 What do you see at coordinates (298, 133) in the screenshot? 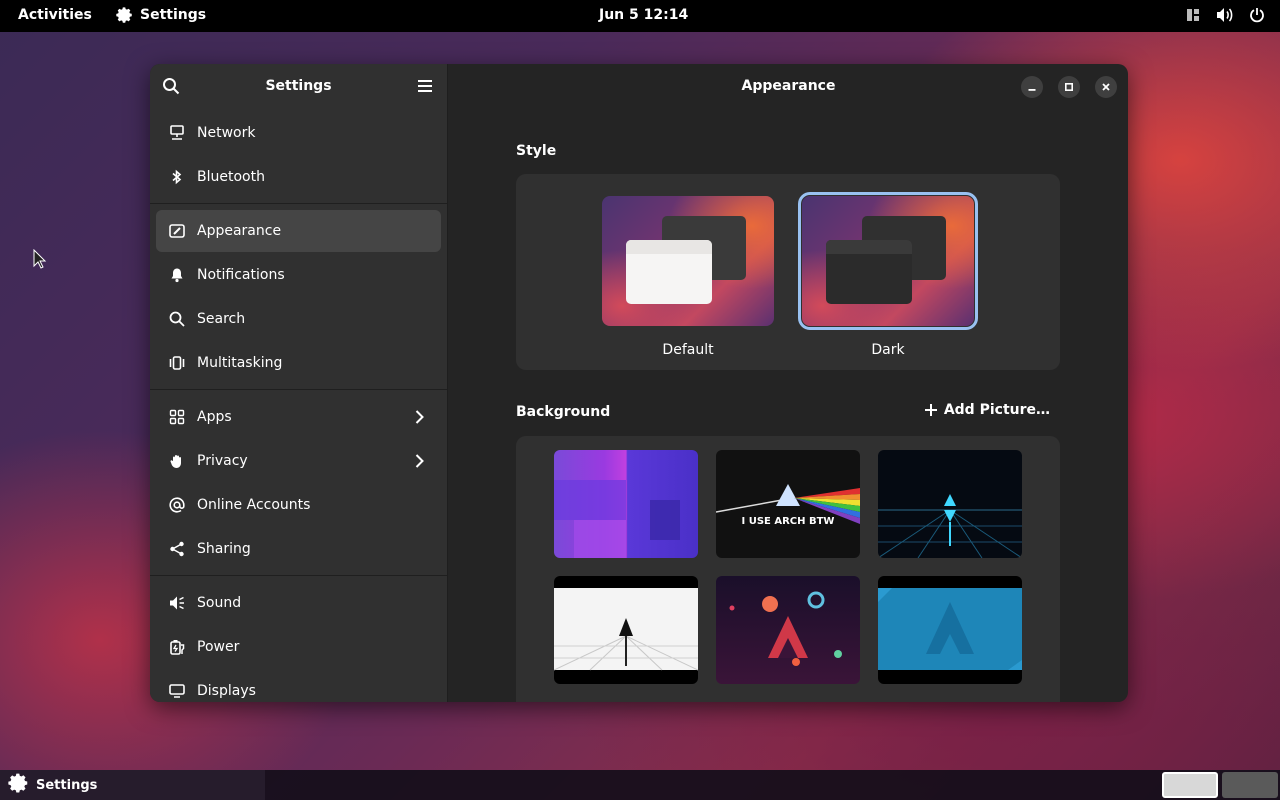
I see `sidebar-item-network: Network` at bounding box center [298, 133].